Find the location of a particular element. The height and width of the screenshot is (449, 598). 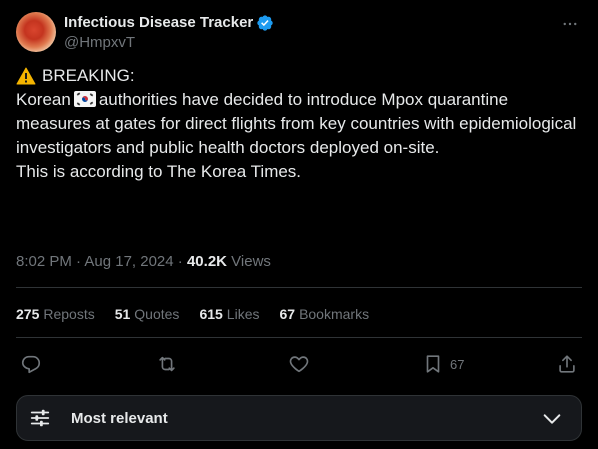

likes-stat: 615 Likes is located at coordinates (229, 314).